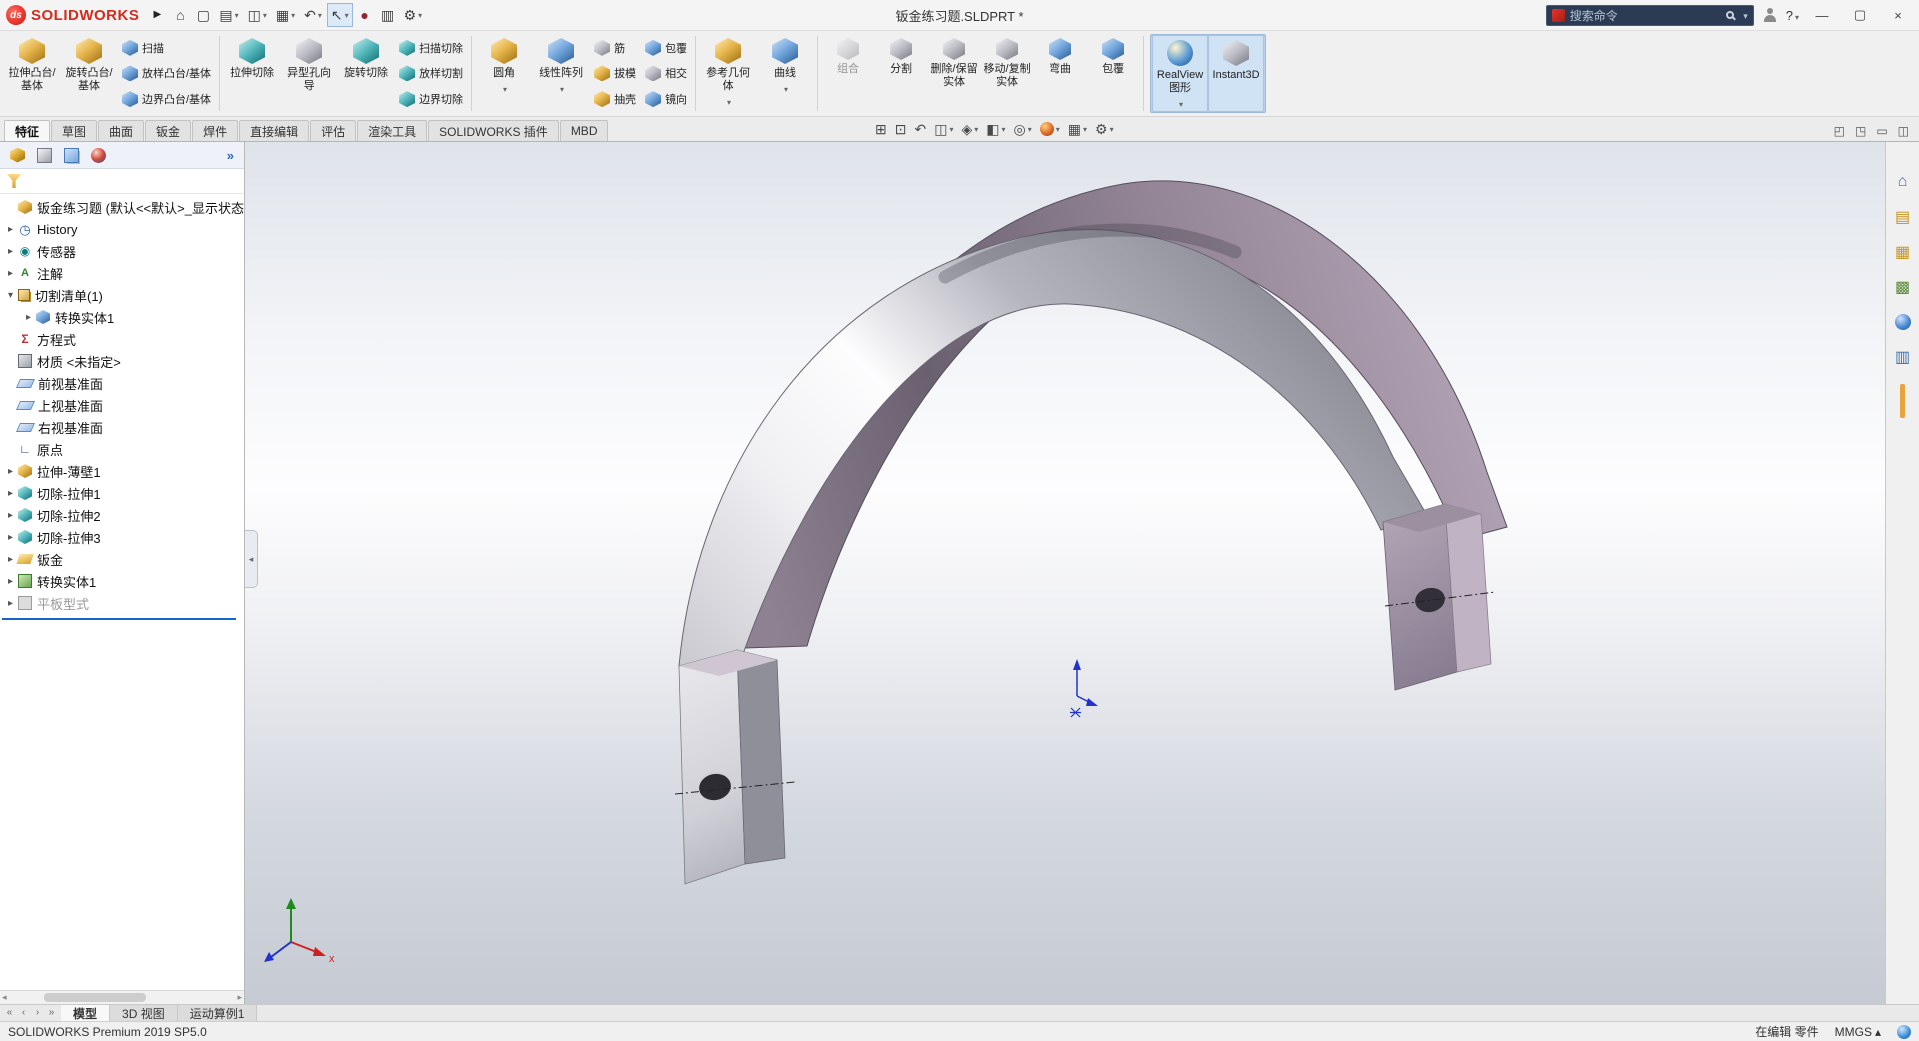  Describe the element at coordinates (274, 130) in the screenshot. I see `commandmanager-tab: 直接编辑` at that location.